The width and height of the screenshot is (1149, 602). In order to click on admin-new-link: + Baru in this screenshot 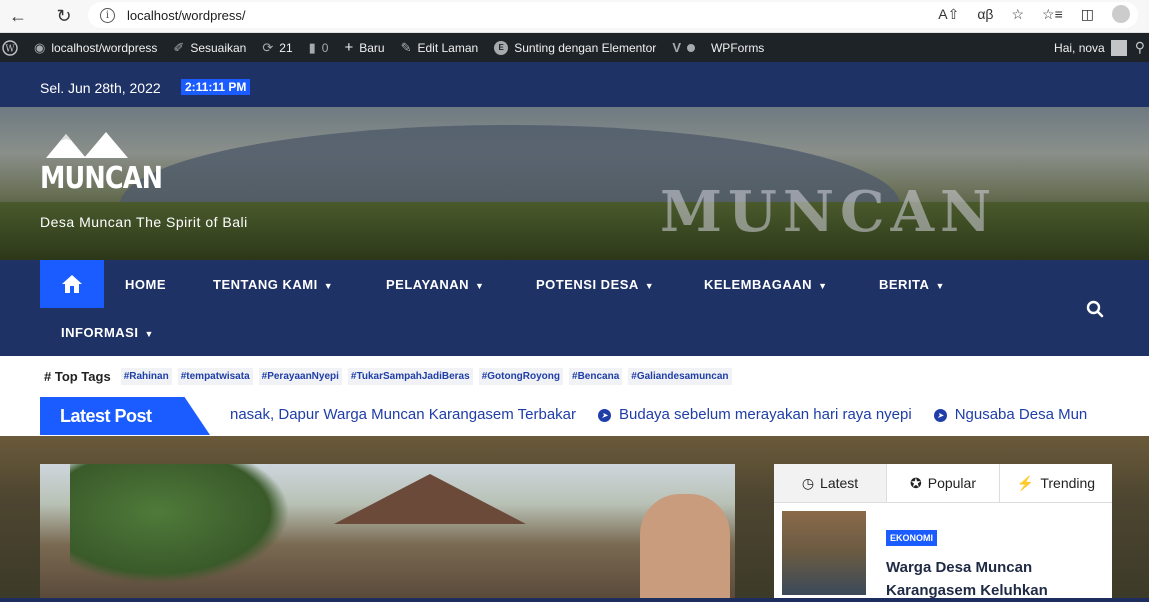, I will do `click(364, 47)`.